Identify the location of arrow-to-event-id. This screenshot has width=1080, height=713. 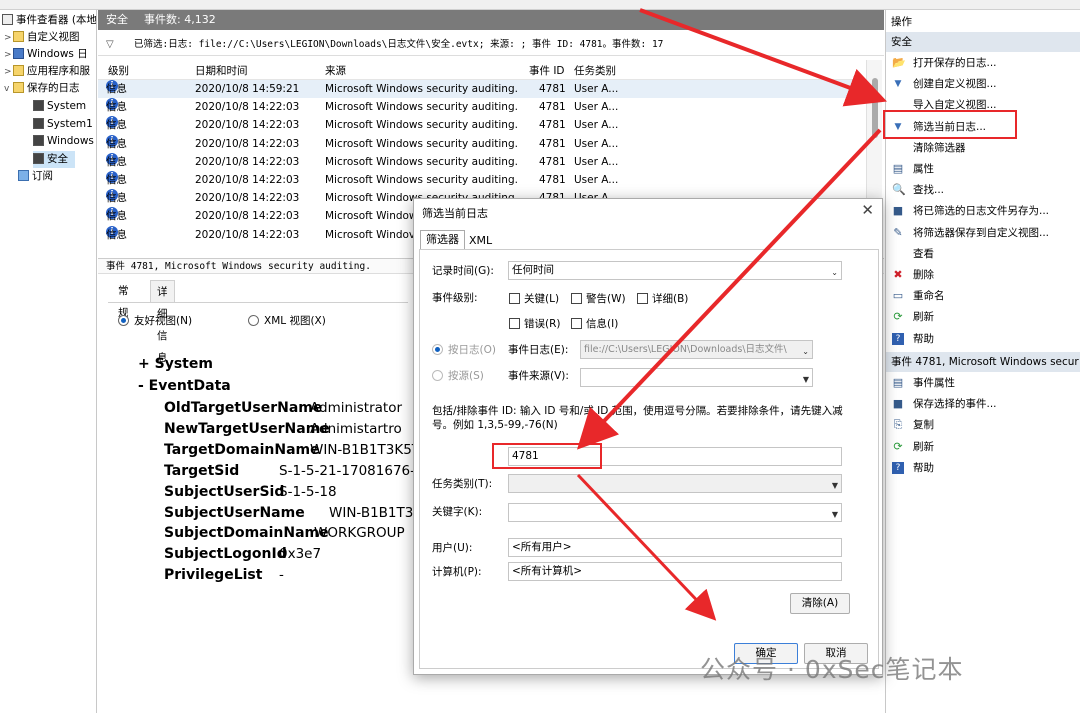
(729, 289).